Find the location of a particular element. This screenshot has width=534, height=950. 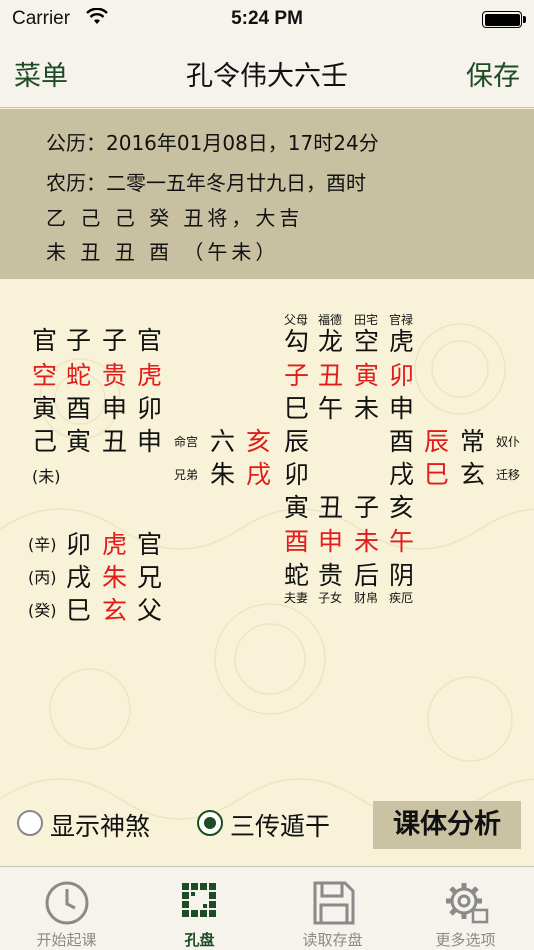

battery-icon is located at coordinates (504, 19).